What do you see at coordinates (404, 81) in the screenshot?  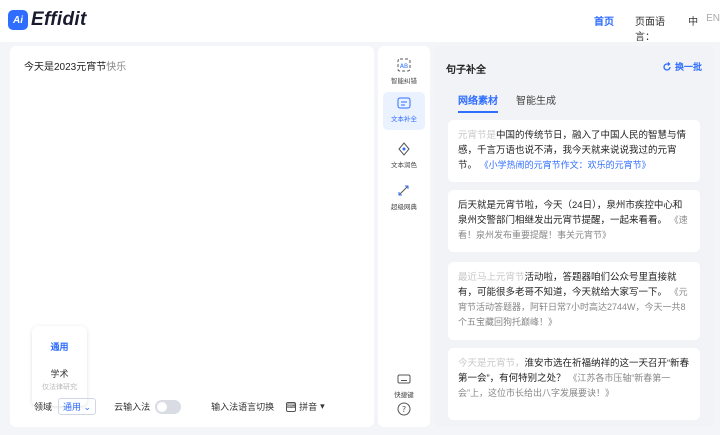 I see `tool-label: 智能纠错` at bounding box center [404, 81].